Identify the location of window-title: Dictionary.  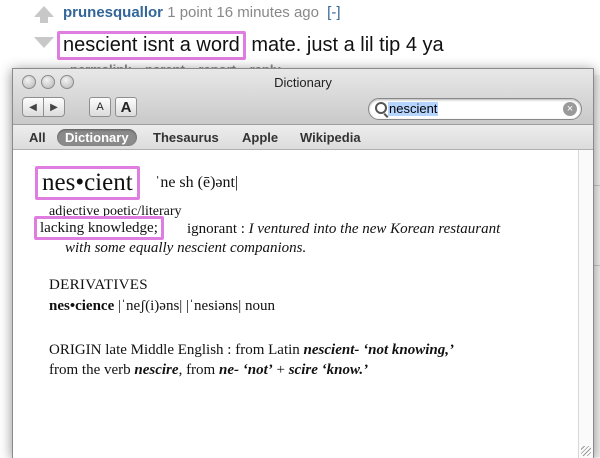
(303, 82).